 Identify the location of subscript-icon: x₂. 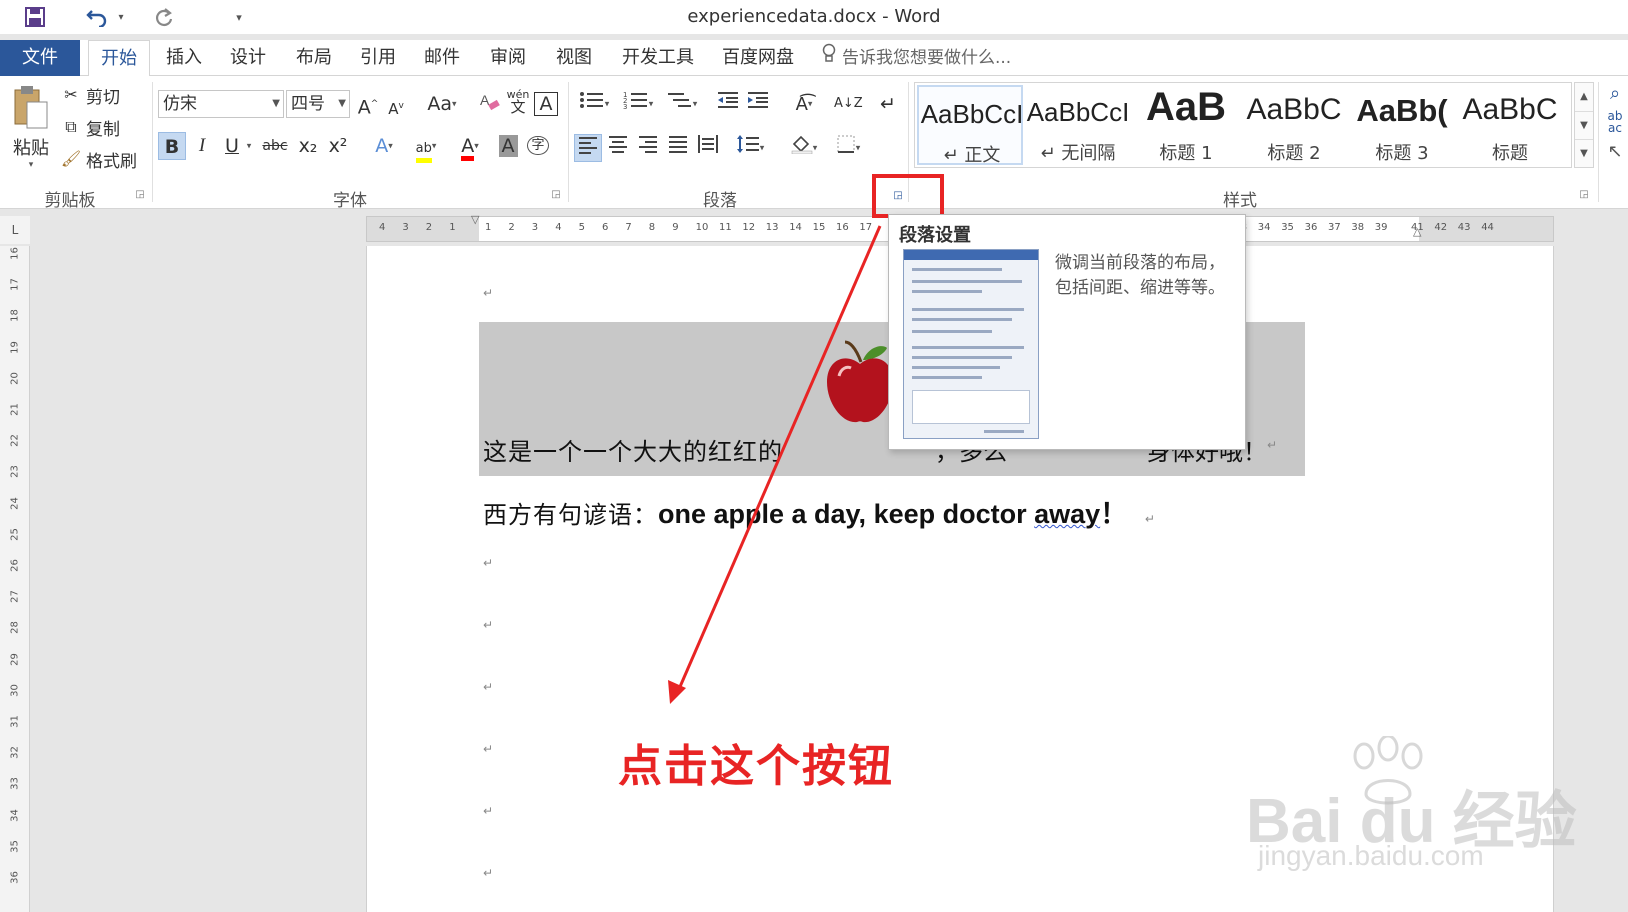
(308, 146).